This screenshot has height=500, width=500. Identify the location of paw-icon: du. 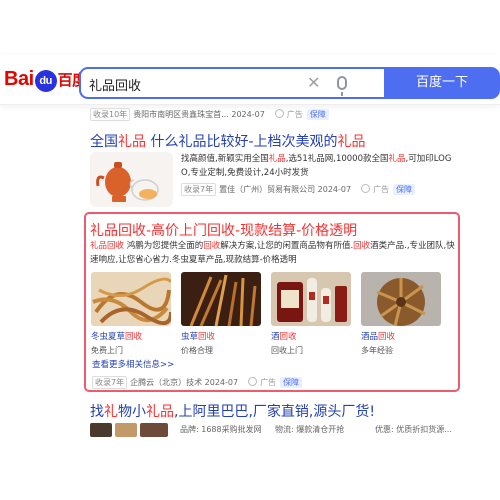
(45, 81).